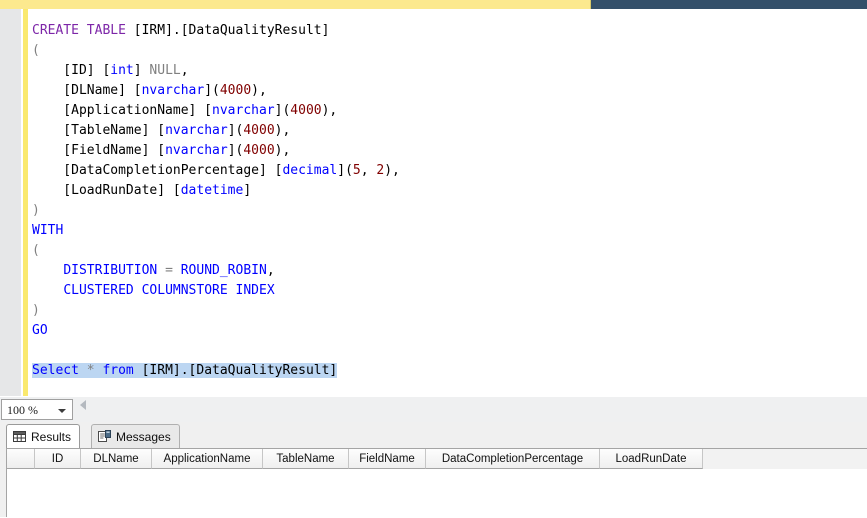 This screenshot has width=867, height=518. Describe the element at coordinates (83, 405) in the screenshot. I see `scroll-left-arrow-icon` at that location.